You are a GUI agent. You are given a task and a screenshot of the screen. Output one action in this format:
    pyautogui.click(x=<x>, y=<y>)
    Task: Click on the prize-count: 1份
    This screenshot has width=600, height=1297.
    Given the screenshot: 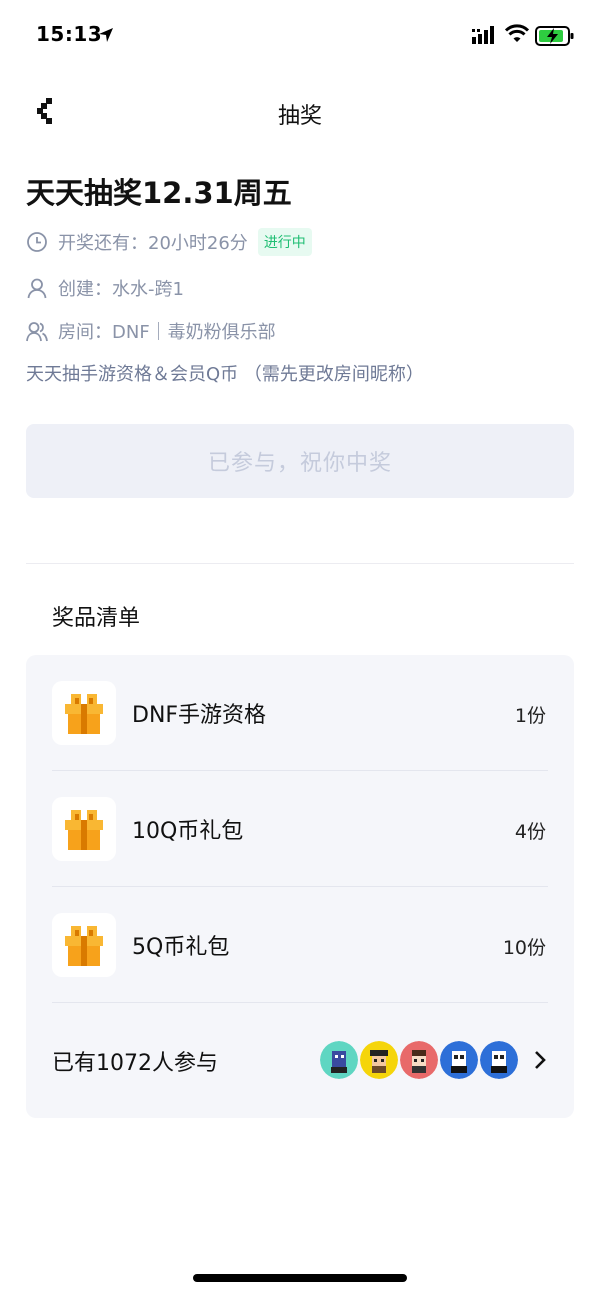 What is the action you would take?
    pyautogui.click(x=530, y=716)
    